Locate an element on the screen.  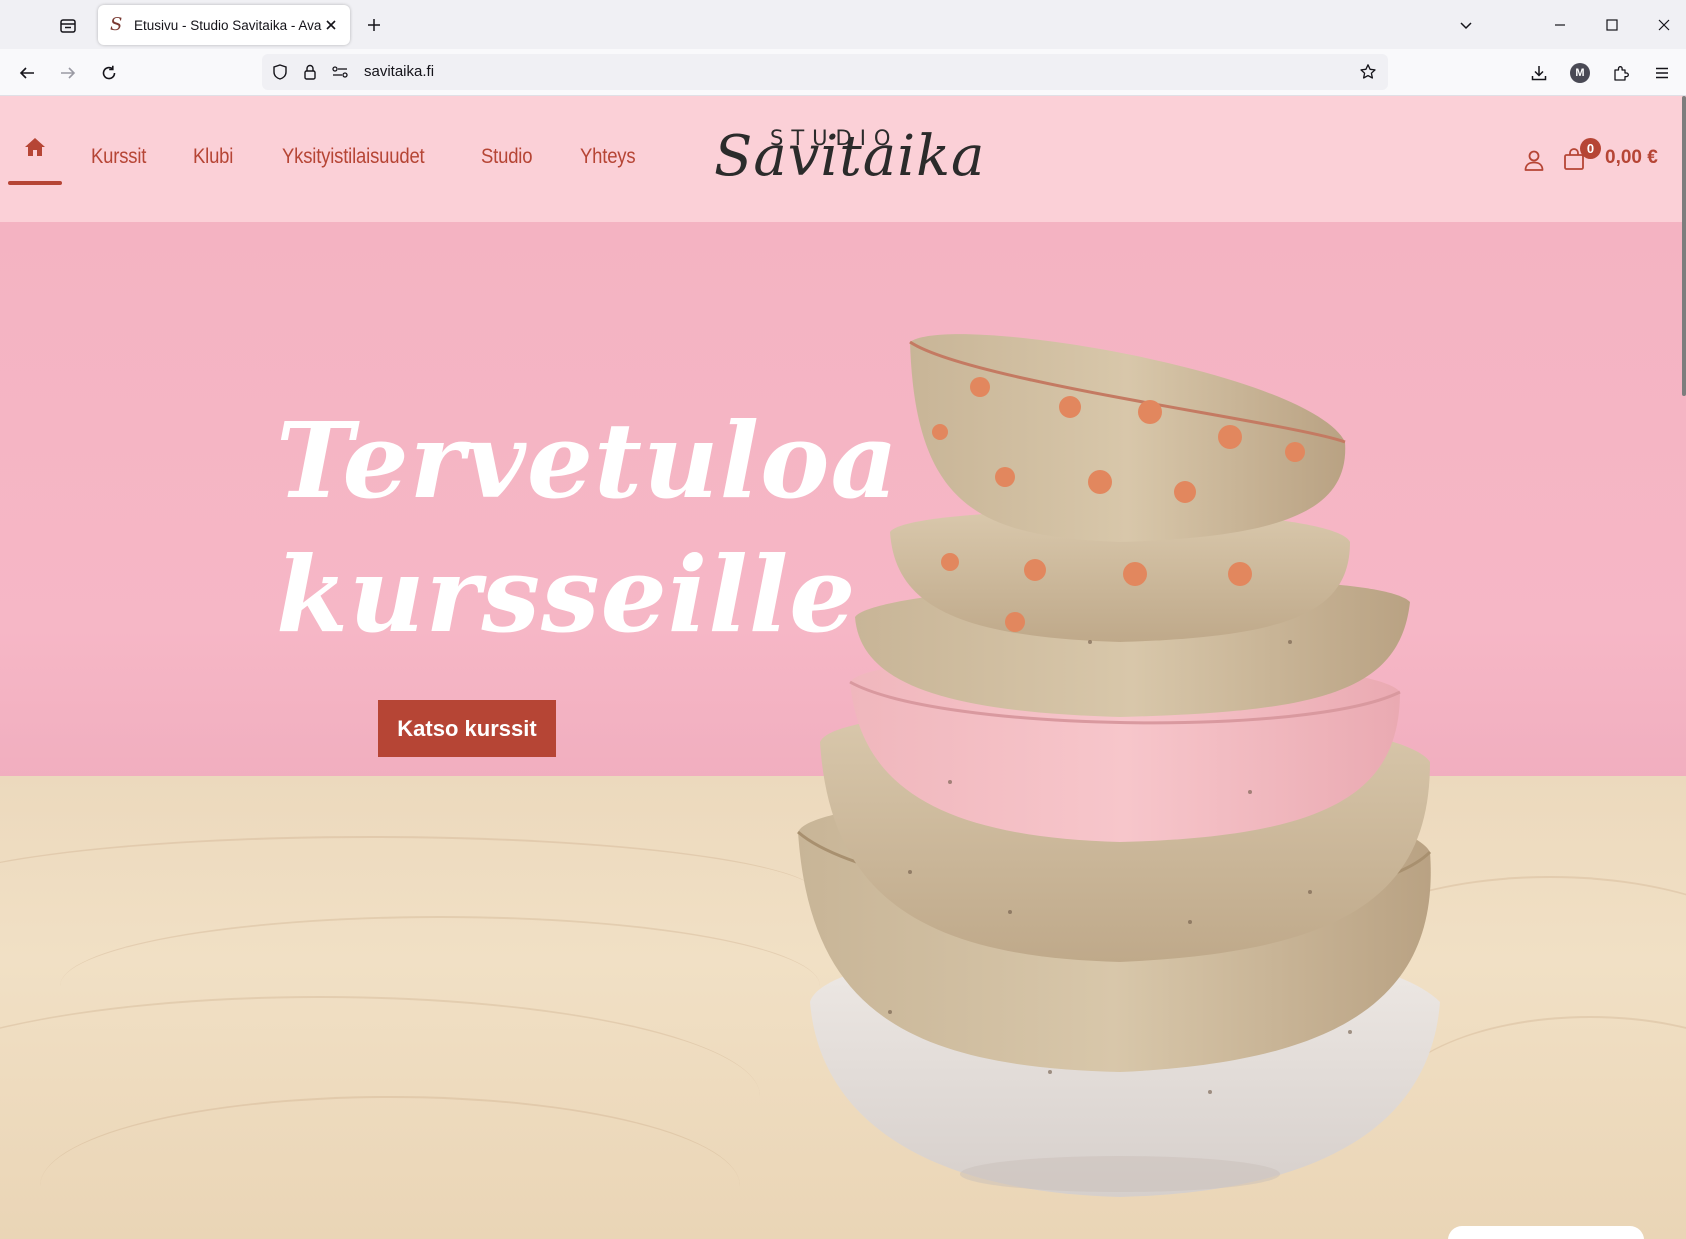
active-nav-indicator is located at coordinates (35, 183).